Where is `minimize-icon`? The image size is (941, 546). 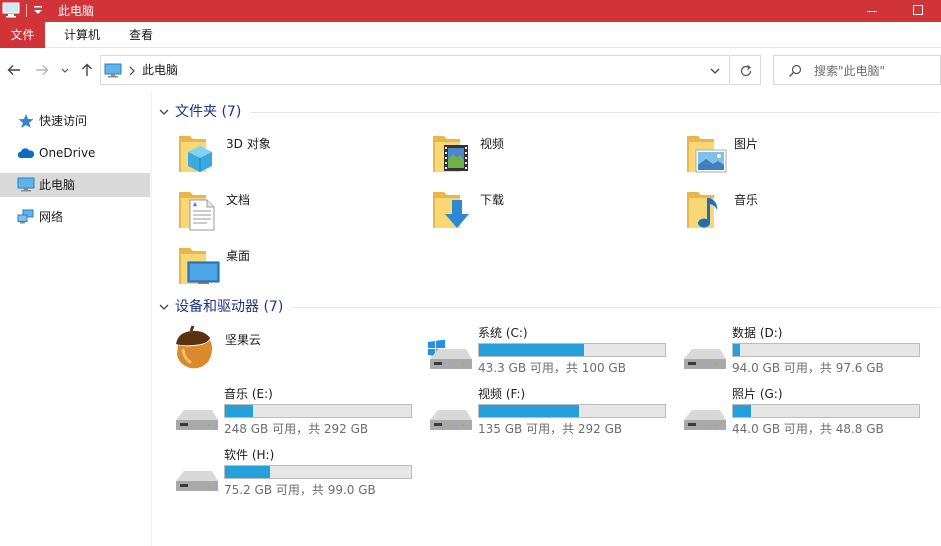 minimize-icon is located at coordinates (872, 11).